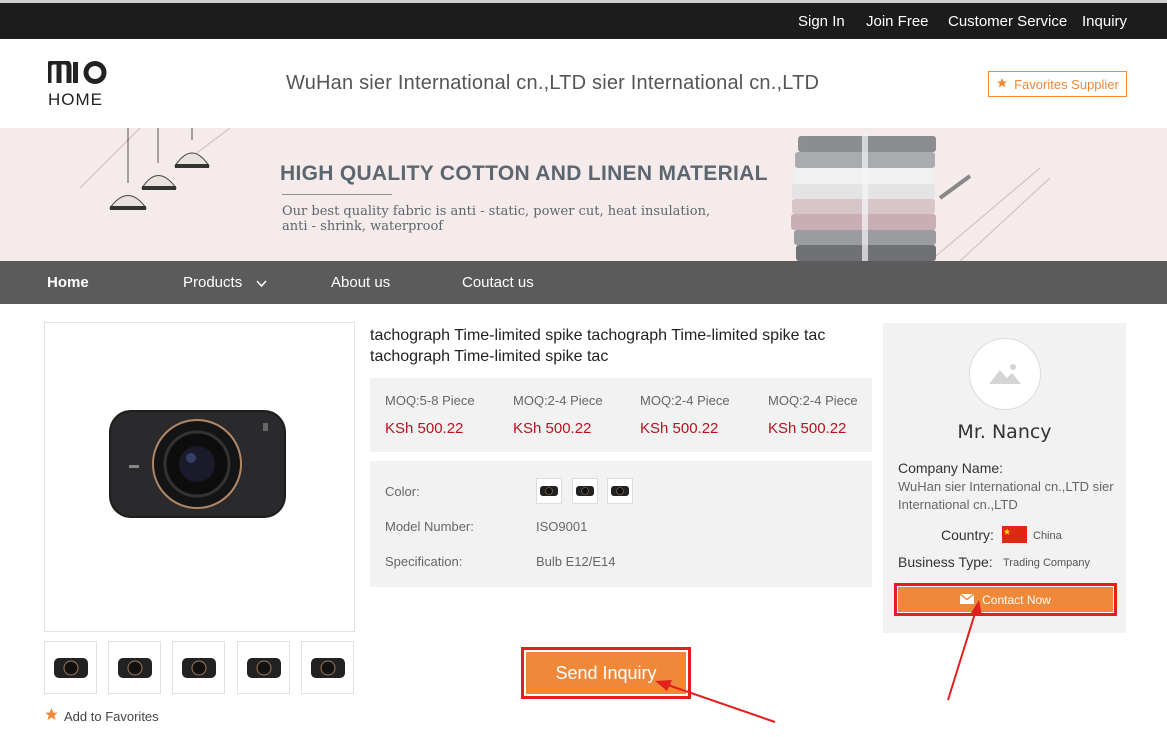 The width and height of the screenshot is (1167, 737). I want to click on china-flag-icon, so click(1014, 534).